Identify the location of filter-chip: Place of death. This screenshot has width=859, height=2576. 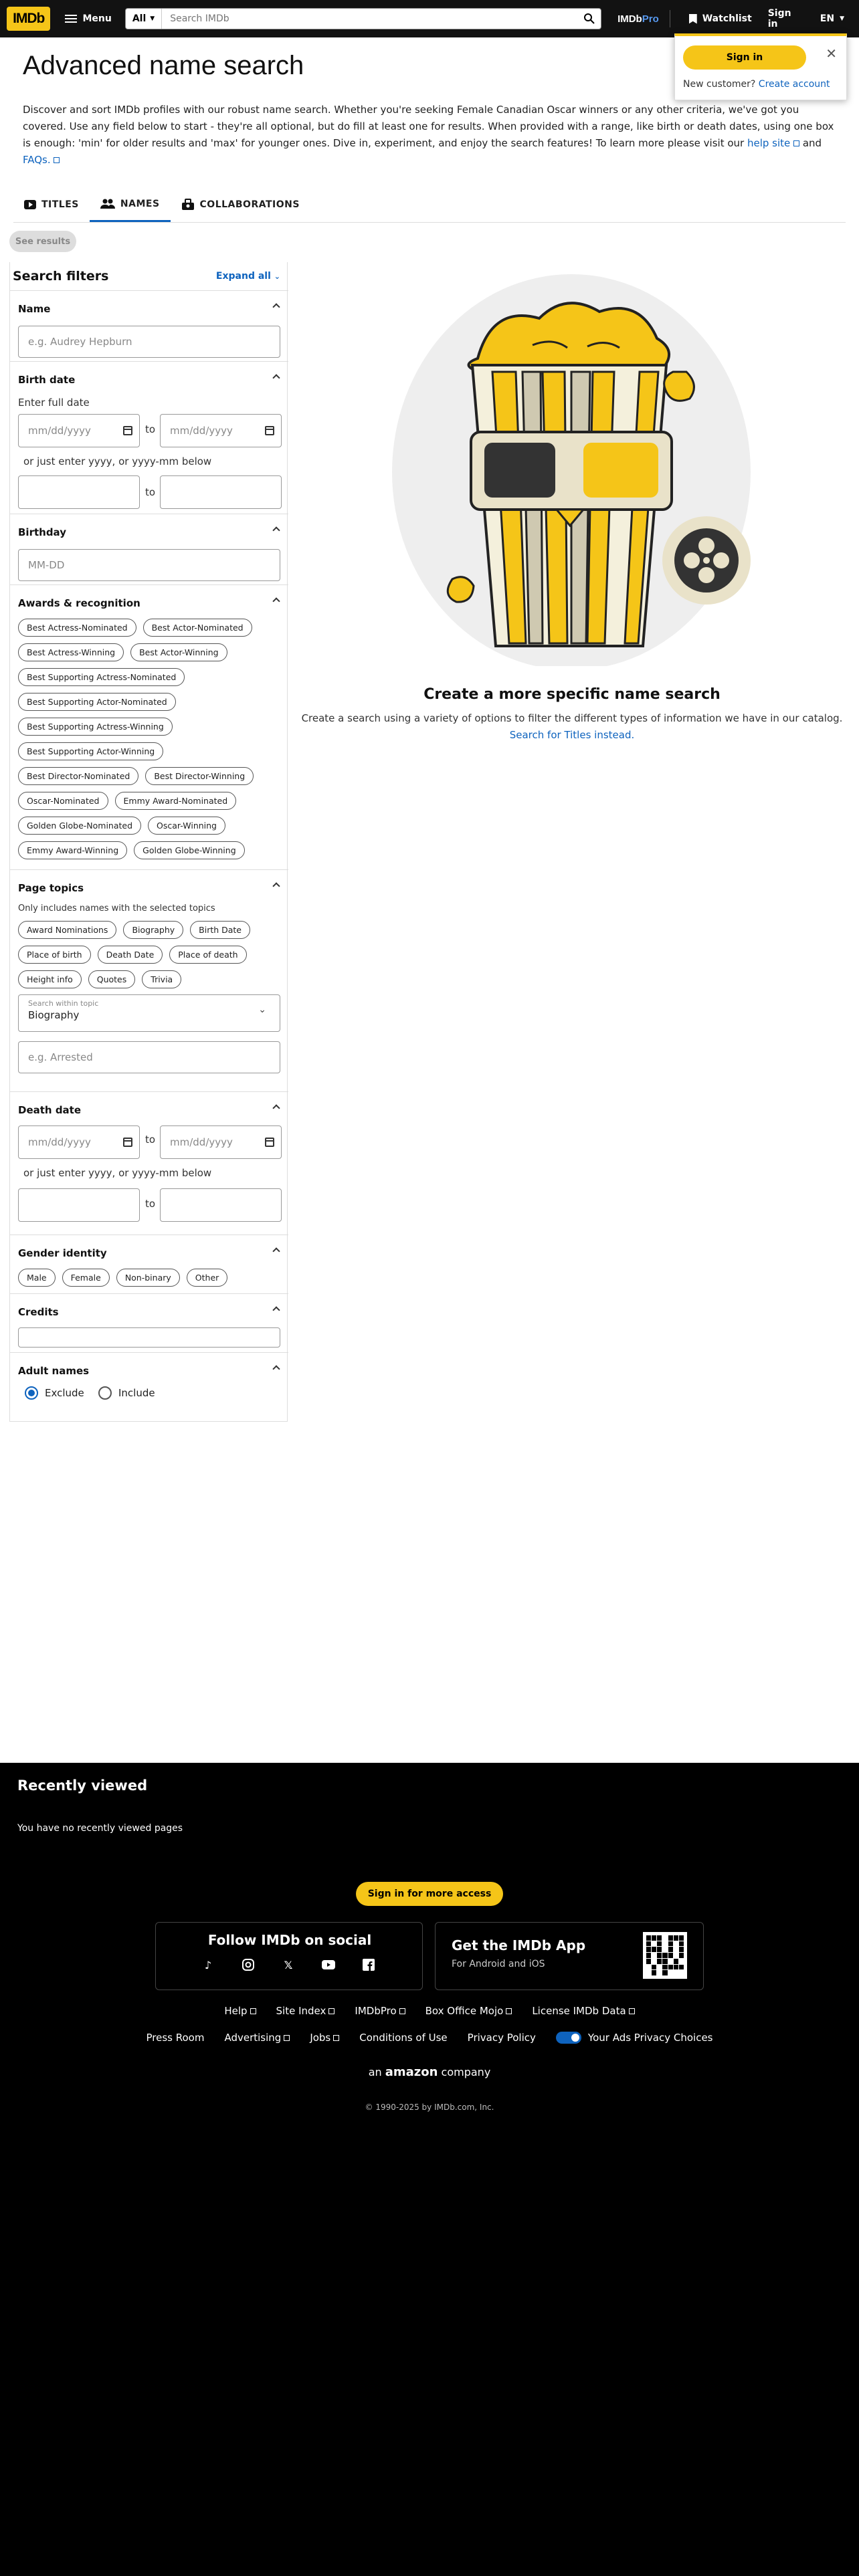
(208, 955).